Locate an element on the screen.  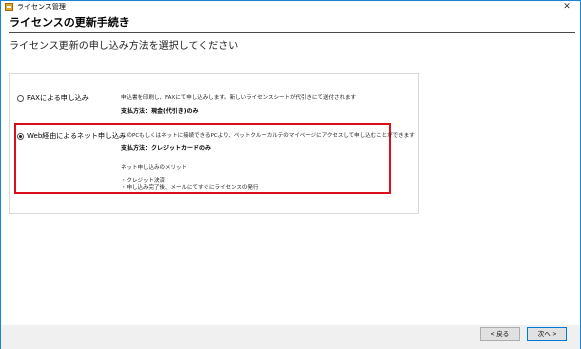
option-label-web: Web経由によるネット申し込み is located at coordinates (76, 136).